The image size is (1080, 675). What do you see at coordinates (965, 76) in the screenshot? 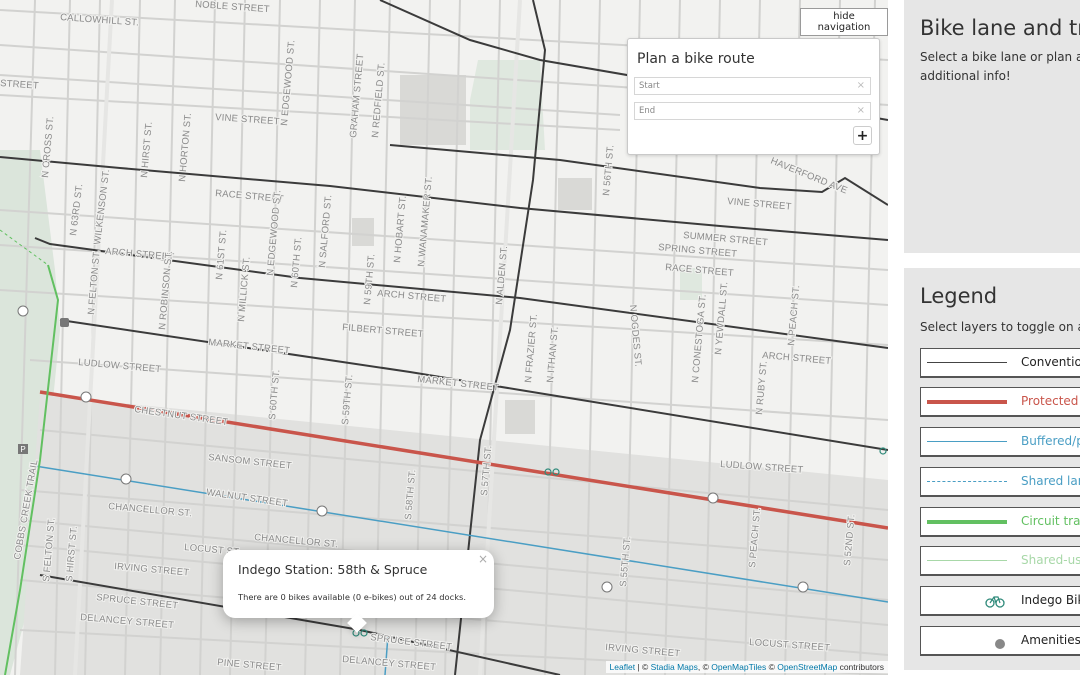
I see `info-panel-text-line2: additional info!` at bounding box center [965, 76].